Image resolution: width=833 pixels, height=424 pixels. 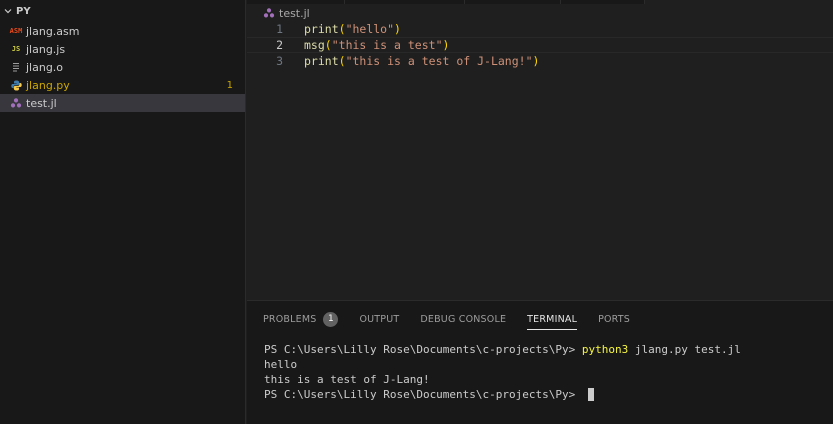 What do you see at coordinates (53, 31) in the screenshot?
I see `file-name: jlang.asm` at bounding box center [53, 31].